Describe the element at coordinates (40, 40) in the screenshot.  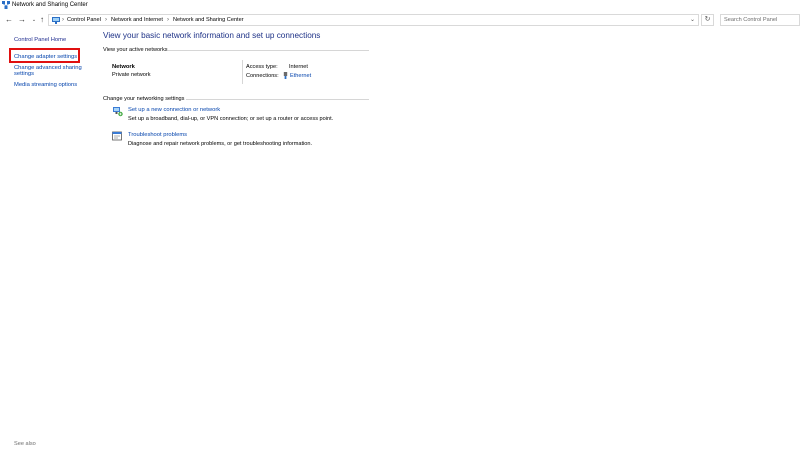
I see `control-panel-home-link: Control Panel Home` at that location.